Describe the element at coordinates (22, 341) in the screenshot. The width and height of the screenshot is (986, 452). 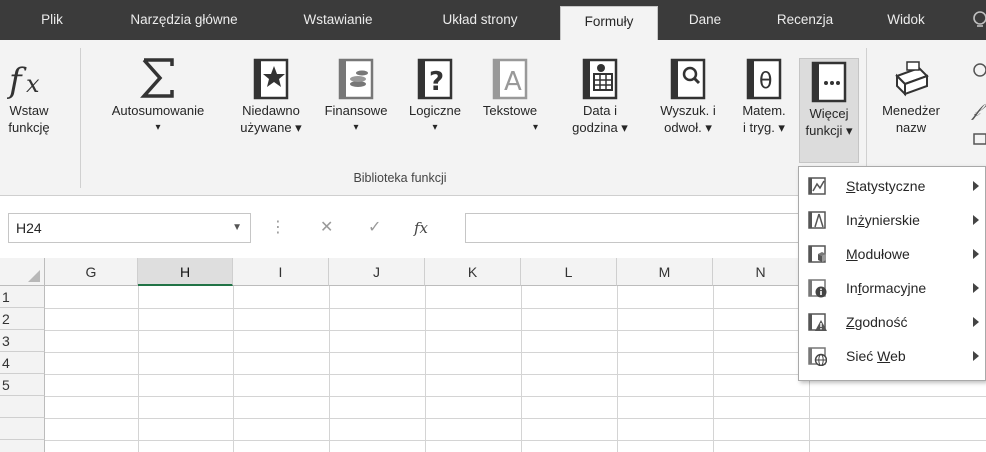
I see `row-header-3: 3` at that location.